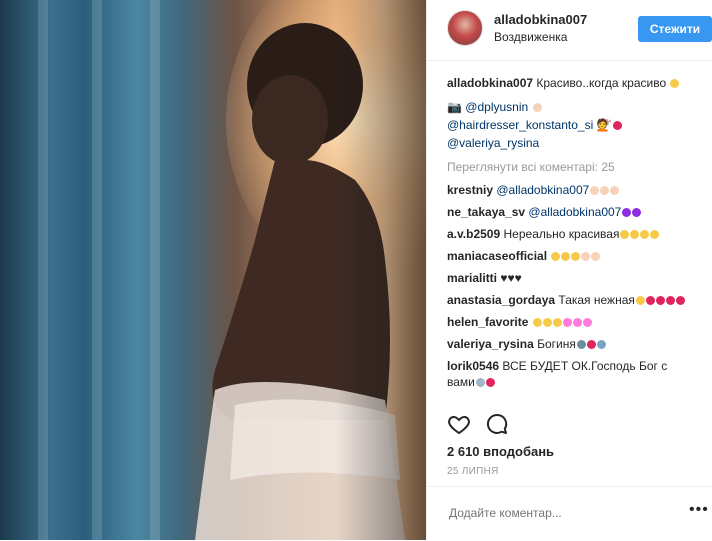 This screenshot has height=541, width=712. I want to click on smile-emoji-icon, so click(675, 83).